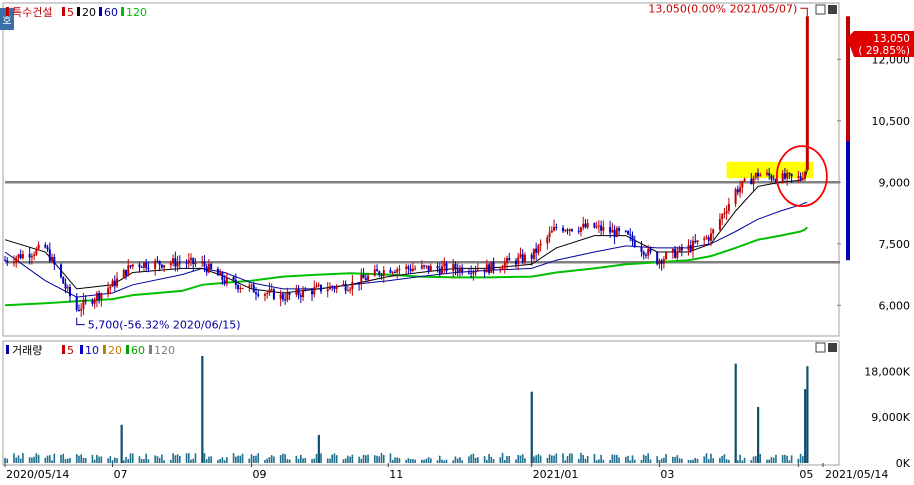  I want to click on y-tick-label: 9,000, so click(895, 182).